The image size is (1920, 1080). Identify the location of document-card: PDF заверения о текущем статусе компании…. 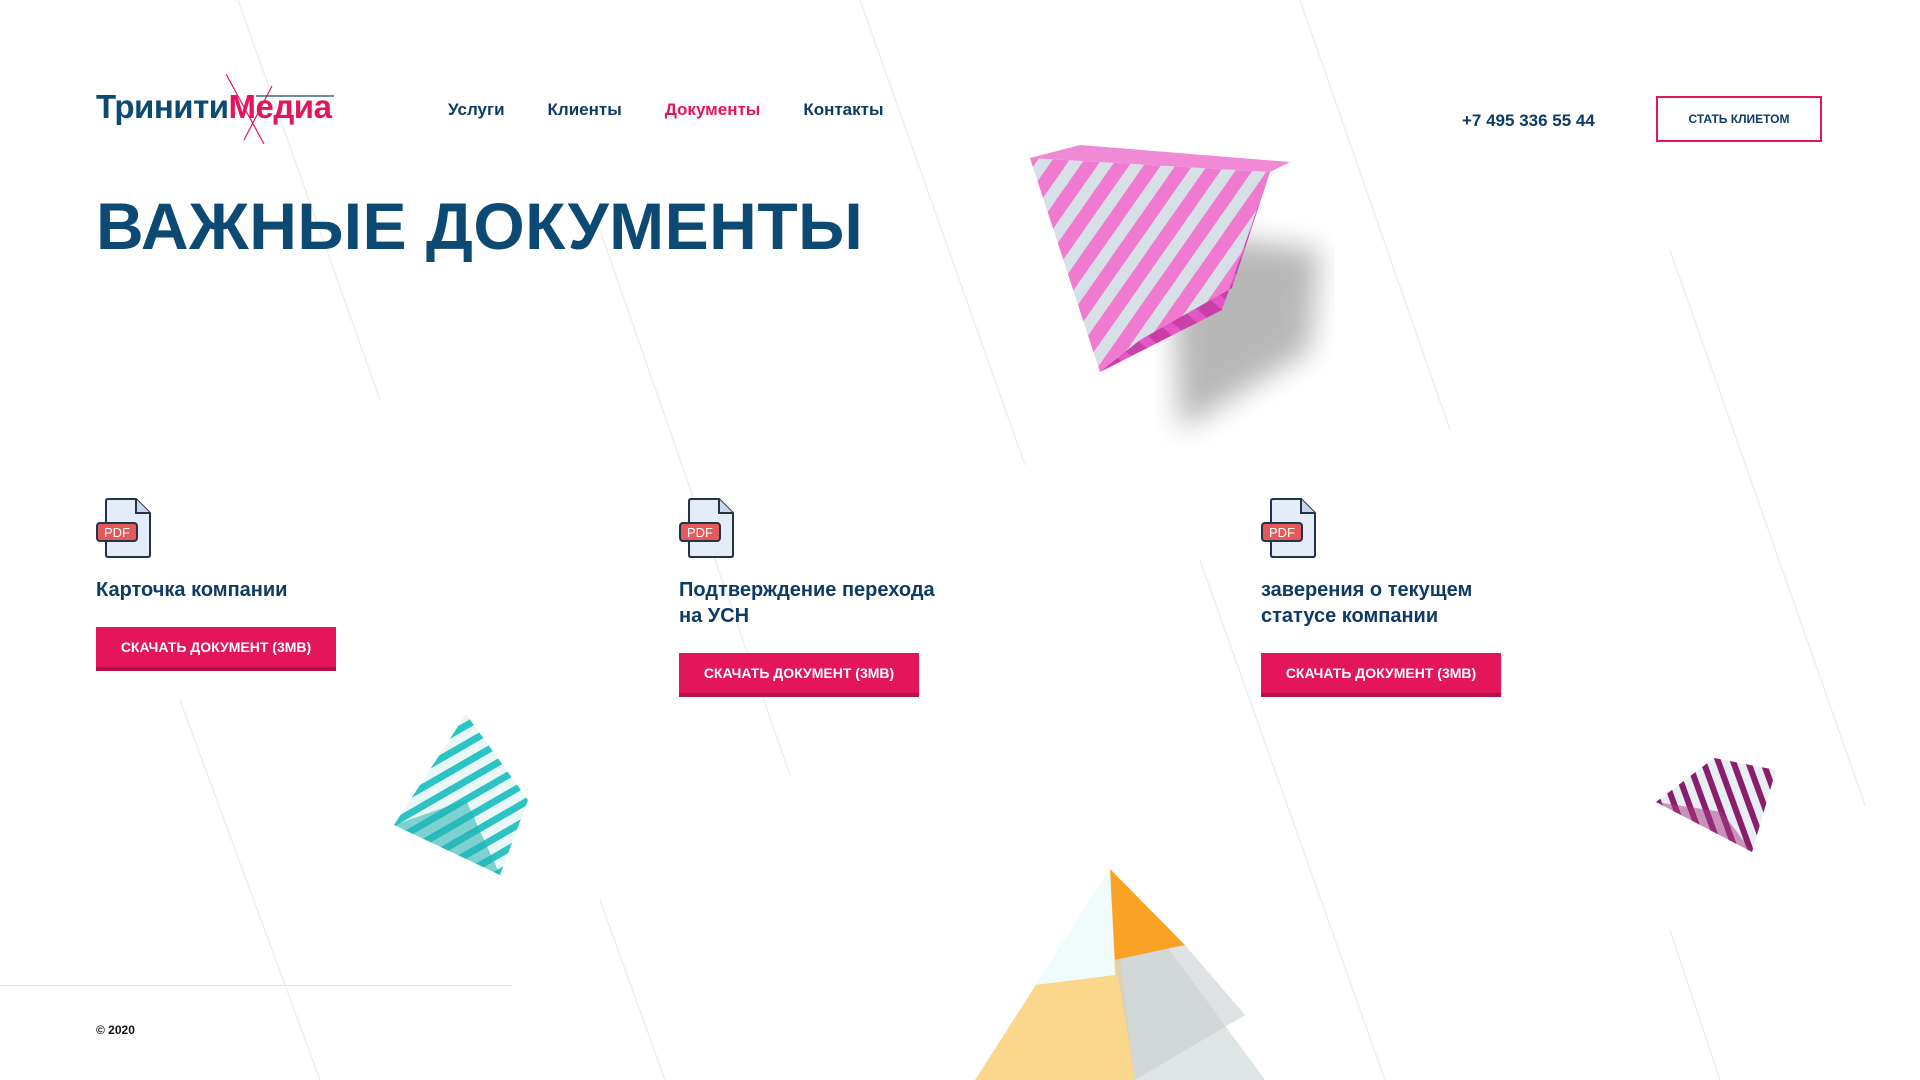
(1471, 595).